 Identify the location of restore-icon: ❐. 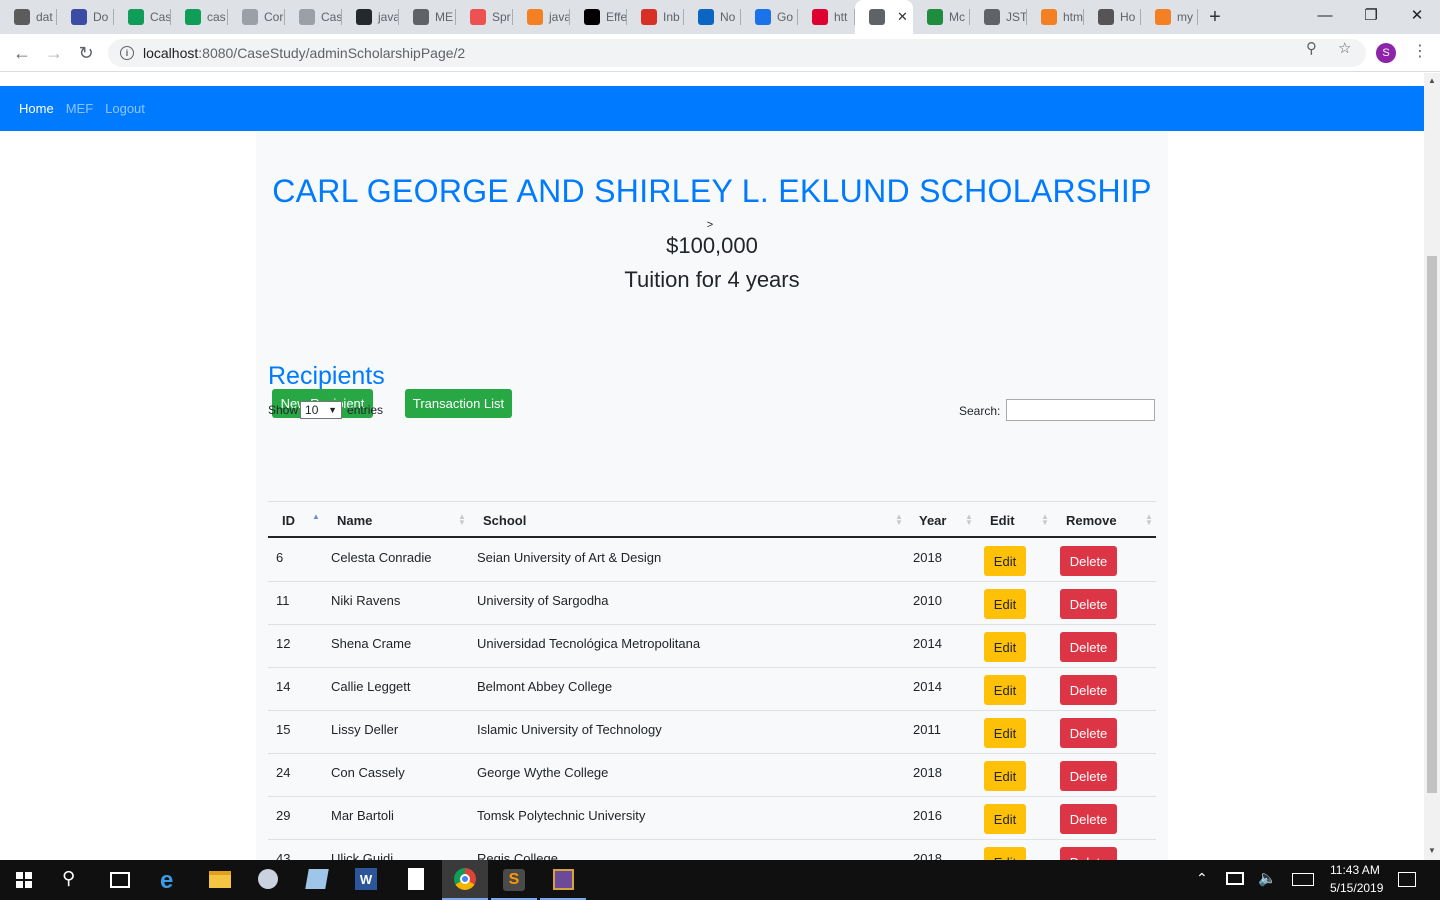
(1371, 15).